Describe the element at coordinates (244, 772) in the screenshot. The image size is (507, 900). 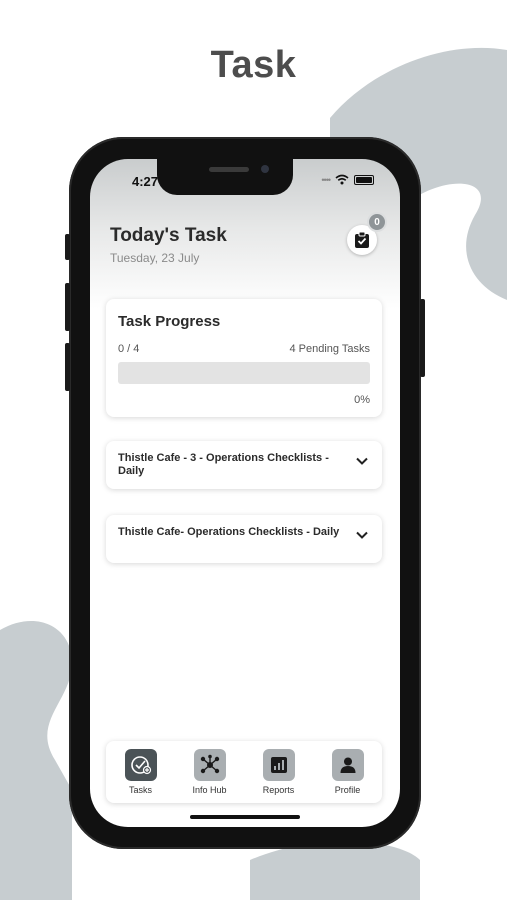
I see `bottom-navigation: Tasks Info Hub Reports Profile` at that location.